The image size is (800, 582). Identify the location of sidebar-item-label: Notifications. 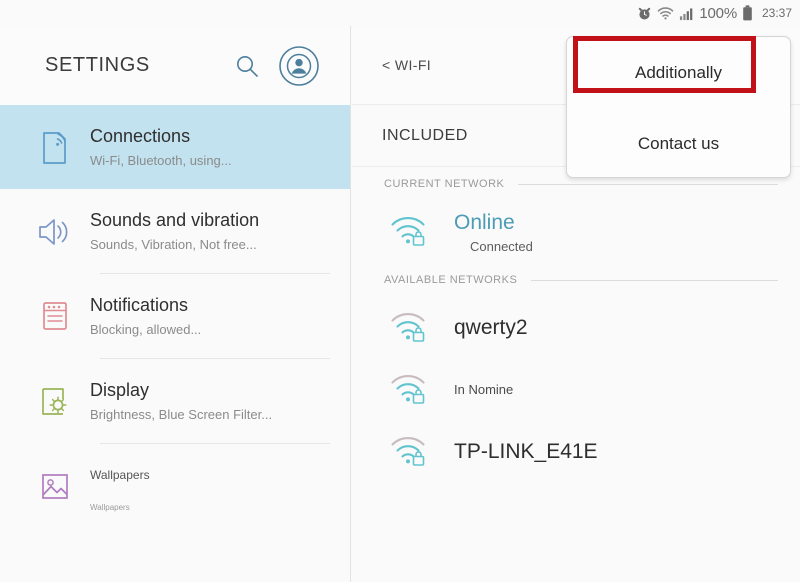
(139, 305).